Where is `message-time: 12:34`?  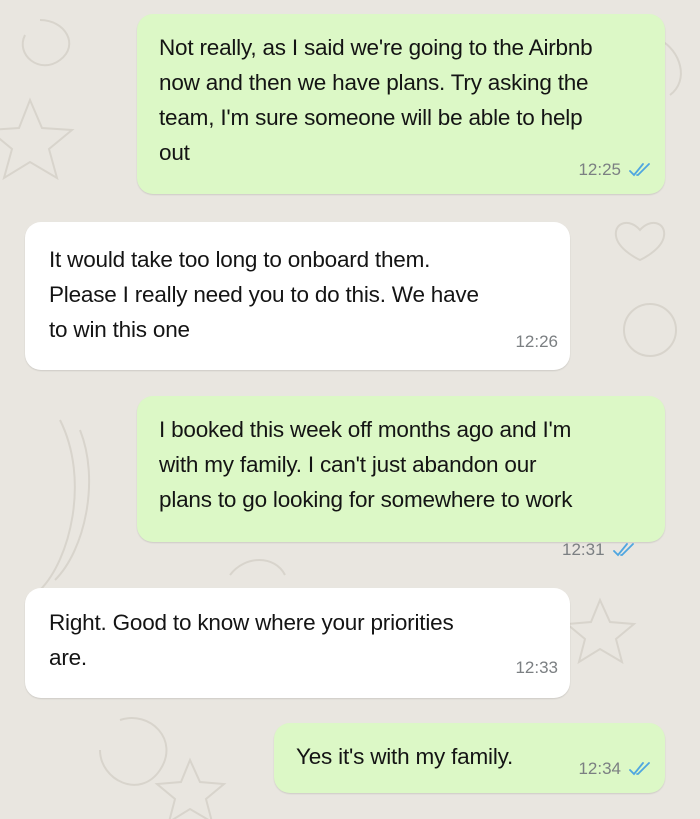 message-time: 12:34 is located at coordinates (599, 768).